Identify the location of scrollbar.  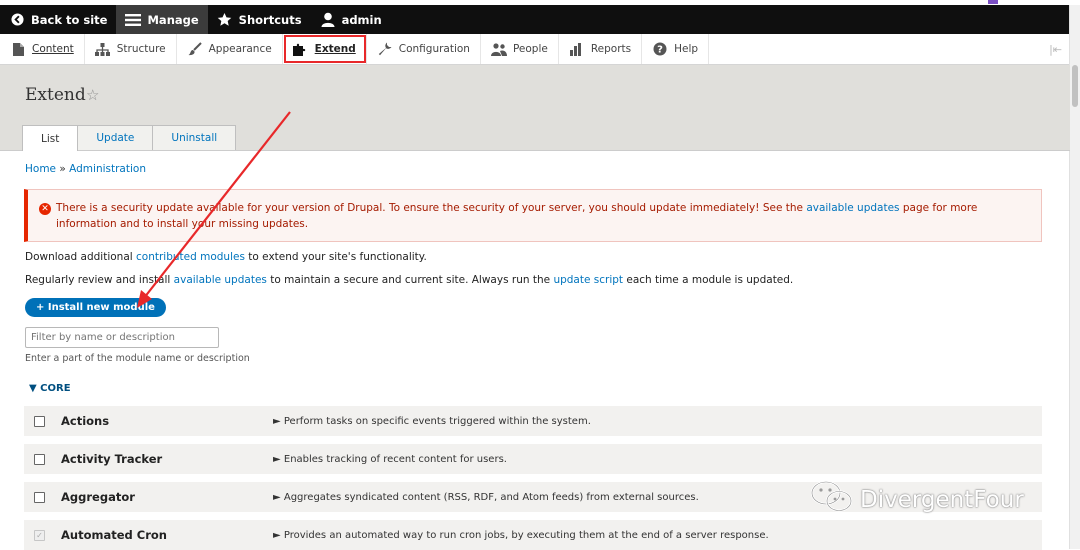
(1074, 277).